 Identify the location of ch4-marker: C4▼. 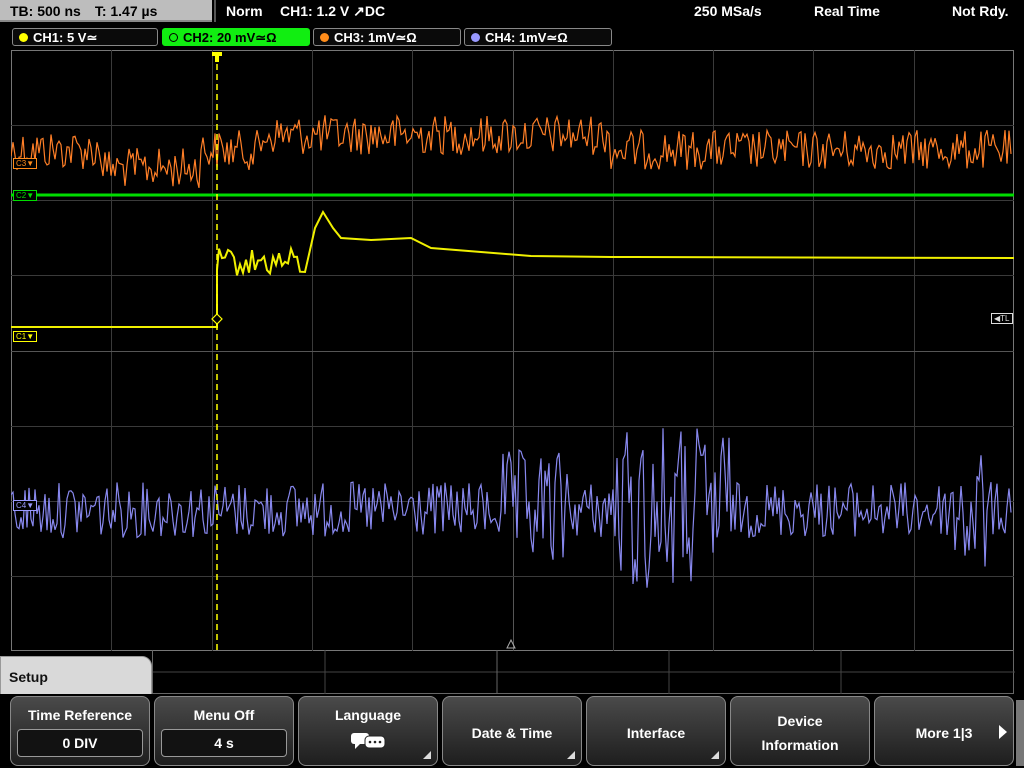
(25, 505).